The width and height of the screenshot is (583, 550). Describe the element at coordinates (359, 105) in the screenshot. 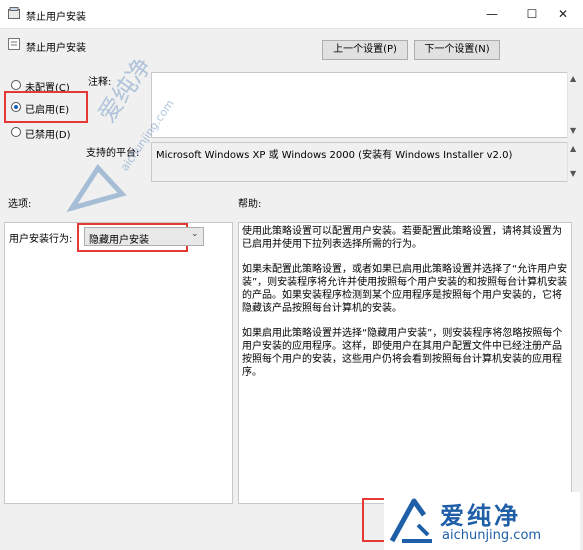

I see `comment-input` at that location.